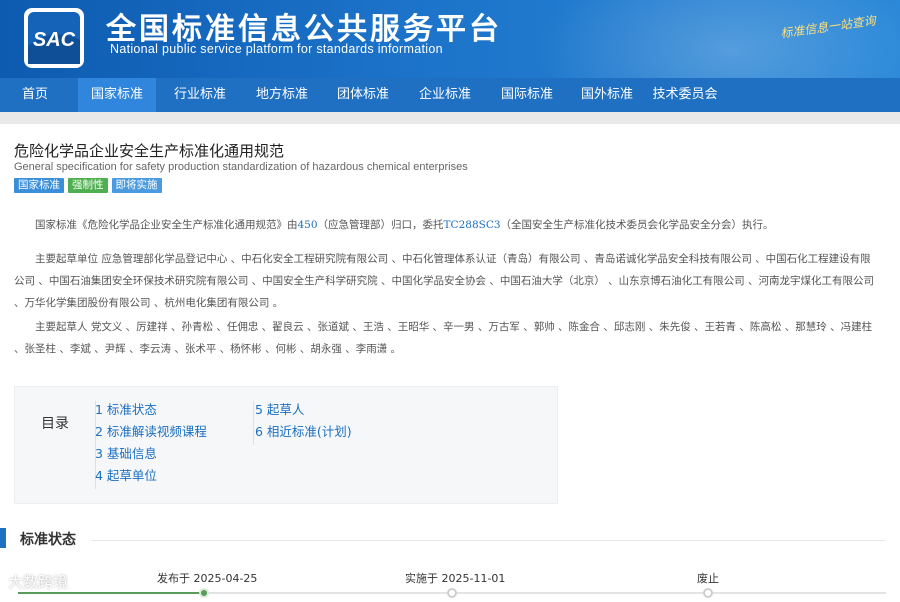 This screenshot has width=900, height=602. Describe the element at coordinates (303, 432) in the screenshot. I see `toc-item-similar-standards: 6 相近标准(计划)` at that location.